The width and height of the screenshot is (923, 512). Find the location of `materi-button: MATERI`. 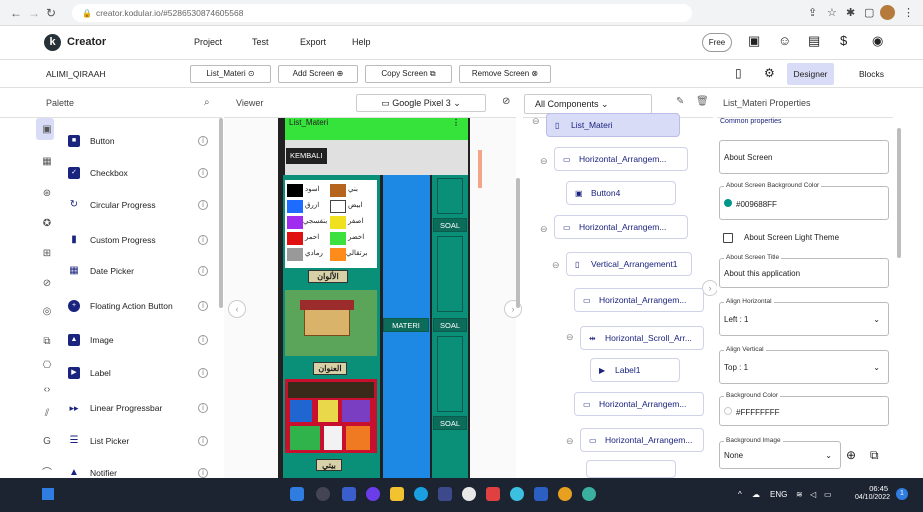

materi-button: MATERI is located at coordinates (406, 325).